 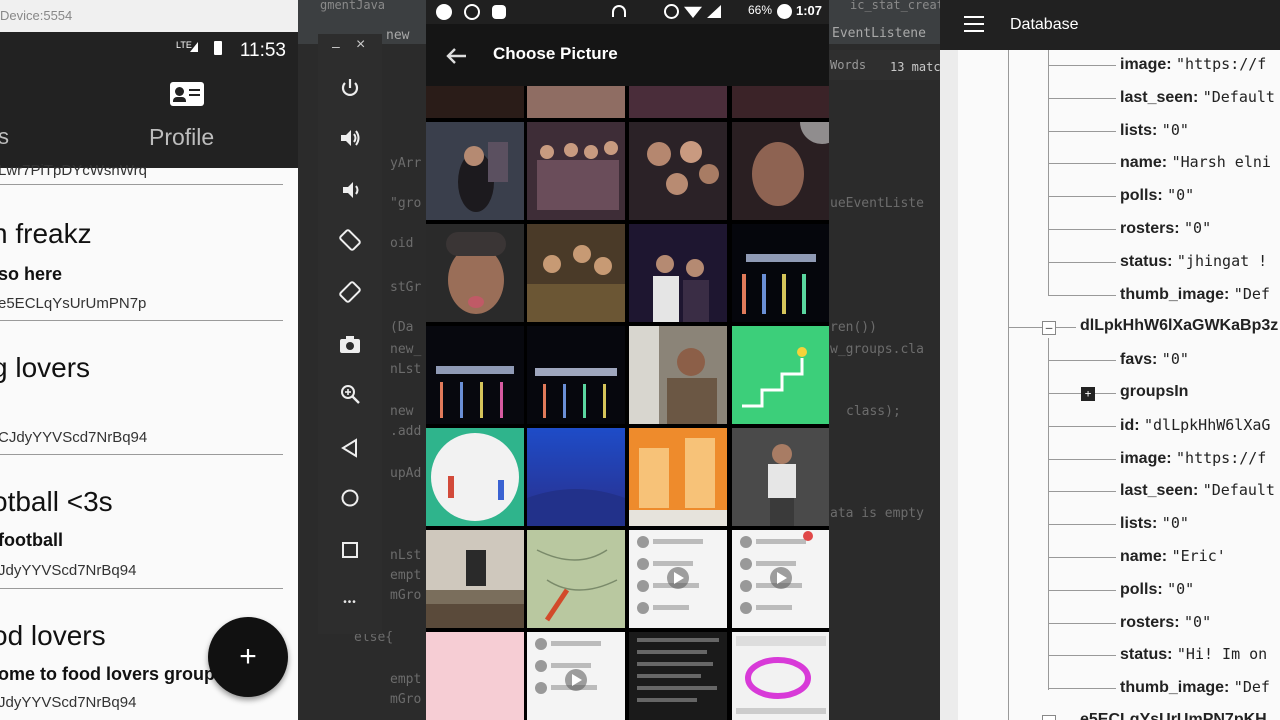 What do you see at coordinates (350, 190) in the screenshot?
I see `volume-down-icon` at bounding box center [350, 190].